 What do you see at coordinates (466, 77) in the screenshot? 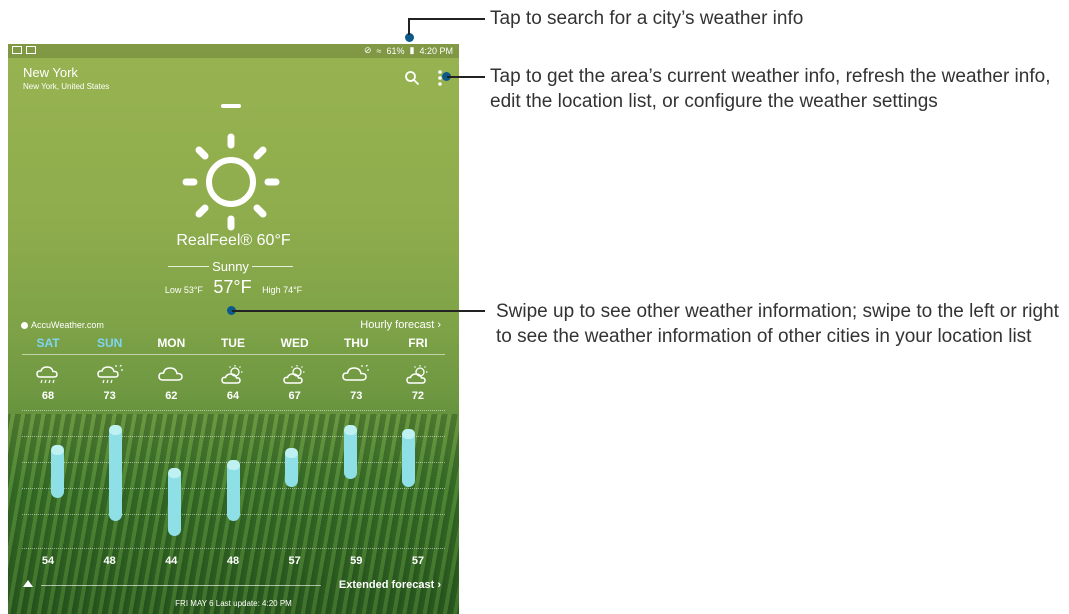
I see `menu-callout-line` at bounding box center [466, 77].